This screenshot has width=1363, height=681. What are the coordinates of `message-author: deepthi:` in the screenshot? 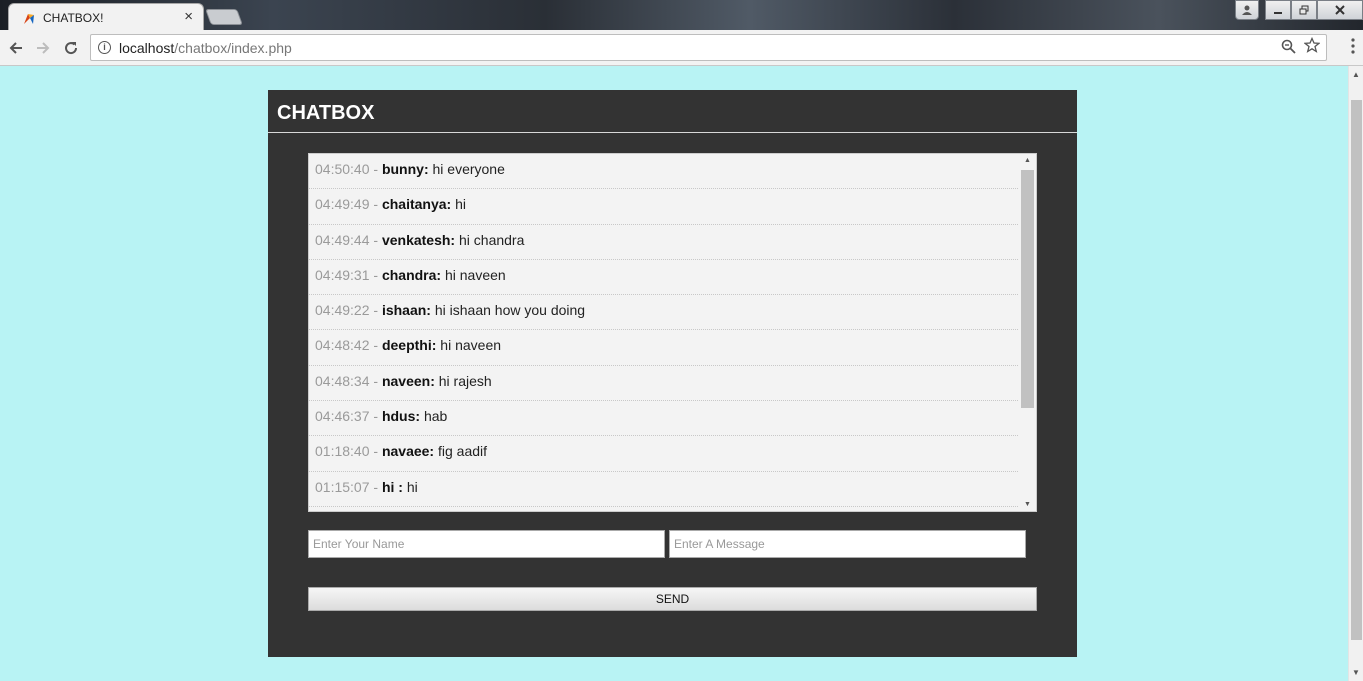 It's located at (409, 345).